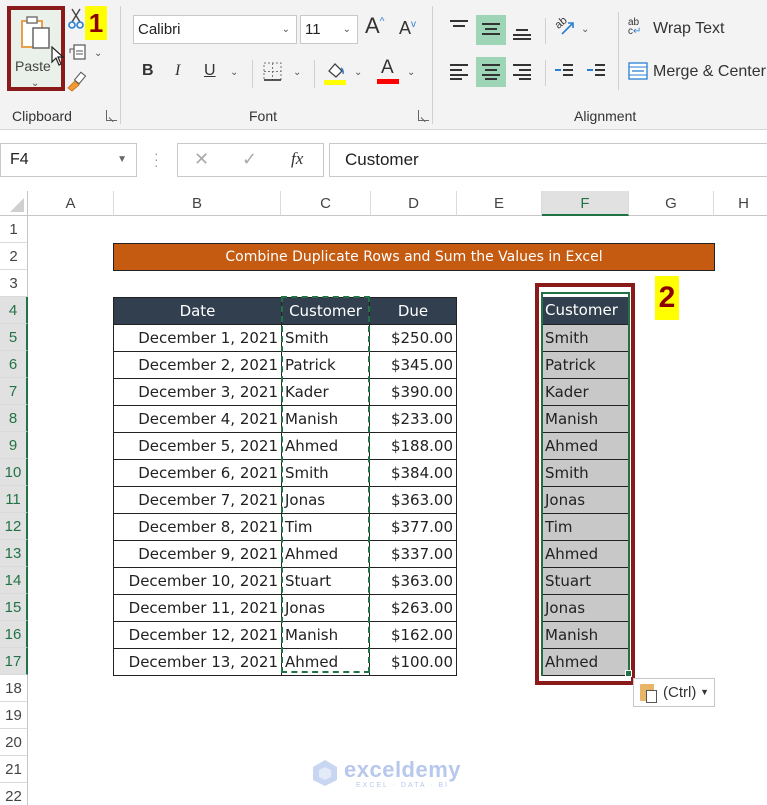 This screenshot has height=805, width=767. Describe the element at coordinates (14, 688) in the screenshot. I see `row-header-18: 18` at that location.